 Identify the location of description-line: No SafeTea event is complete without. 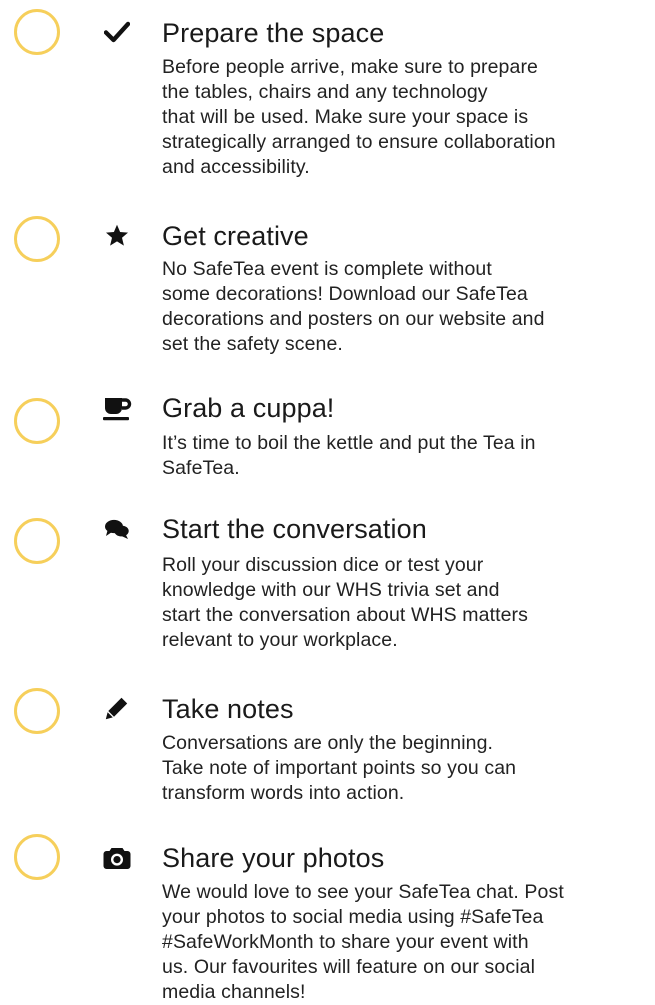
(327, 269).